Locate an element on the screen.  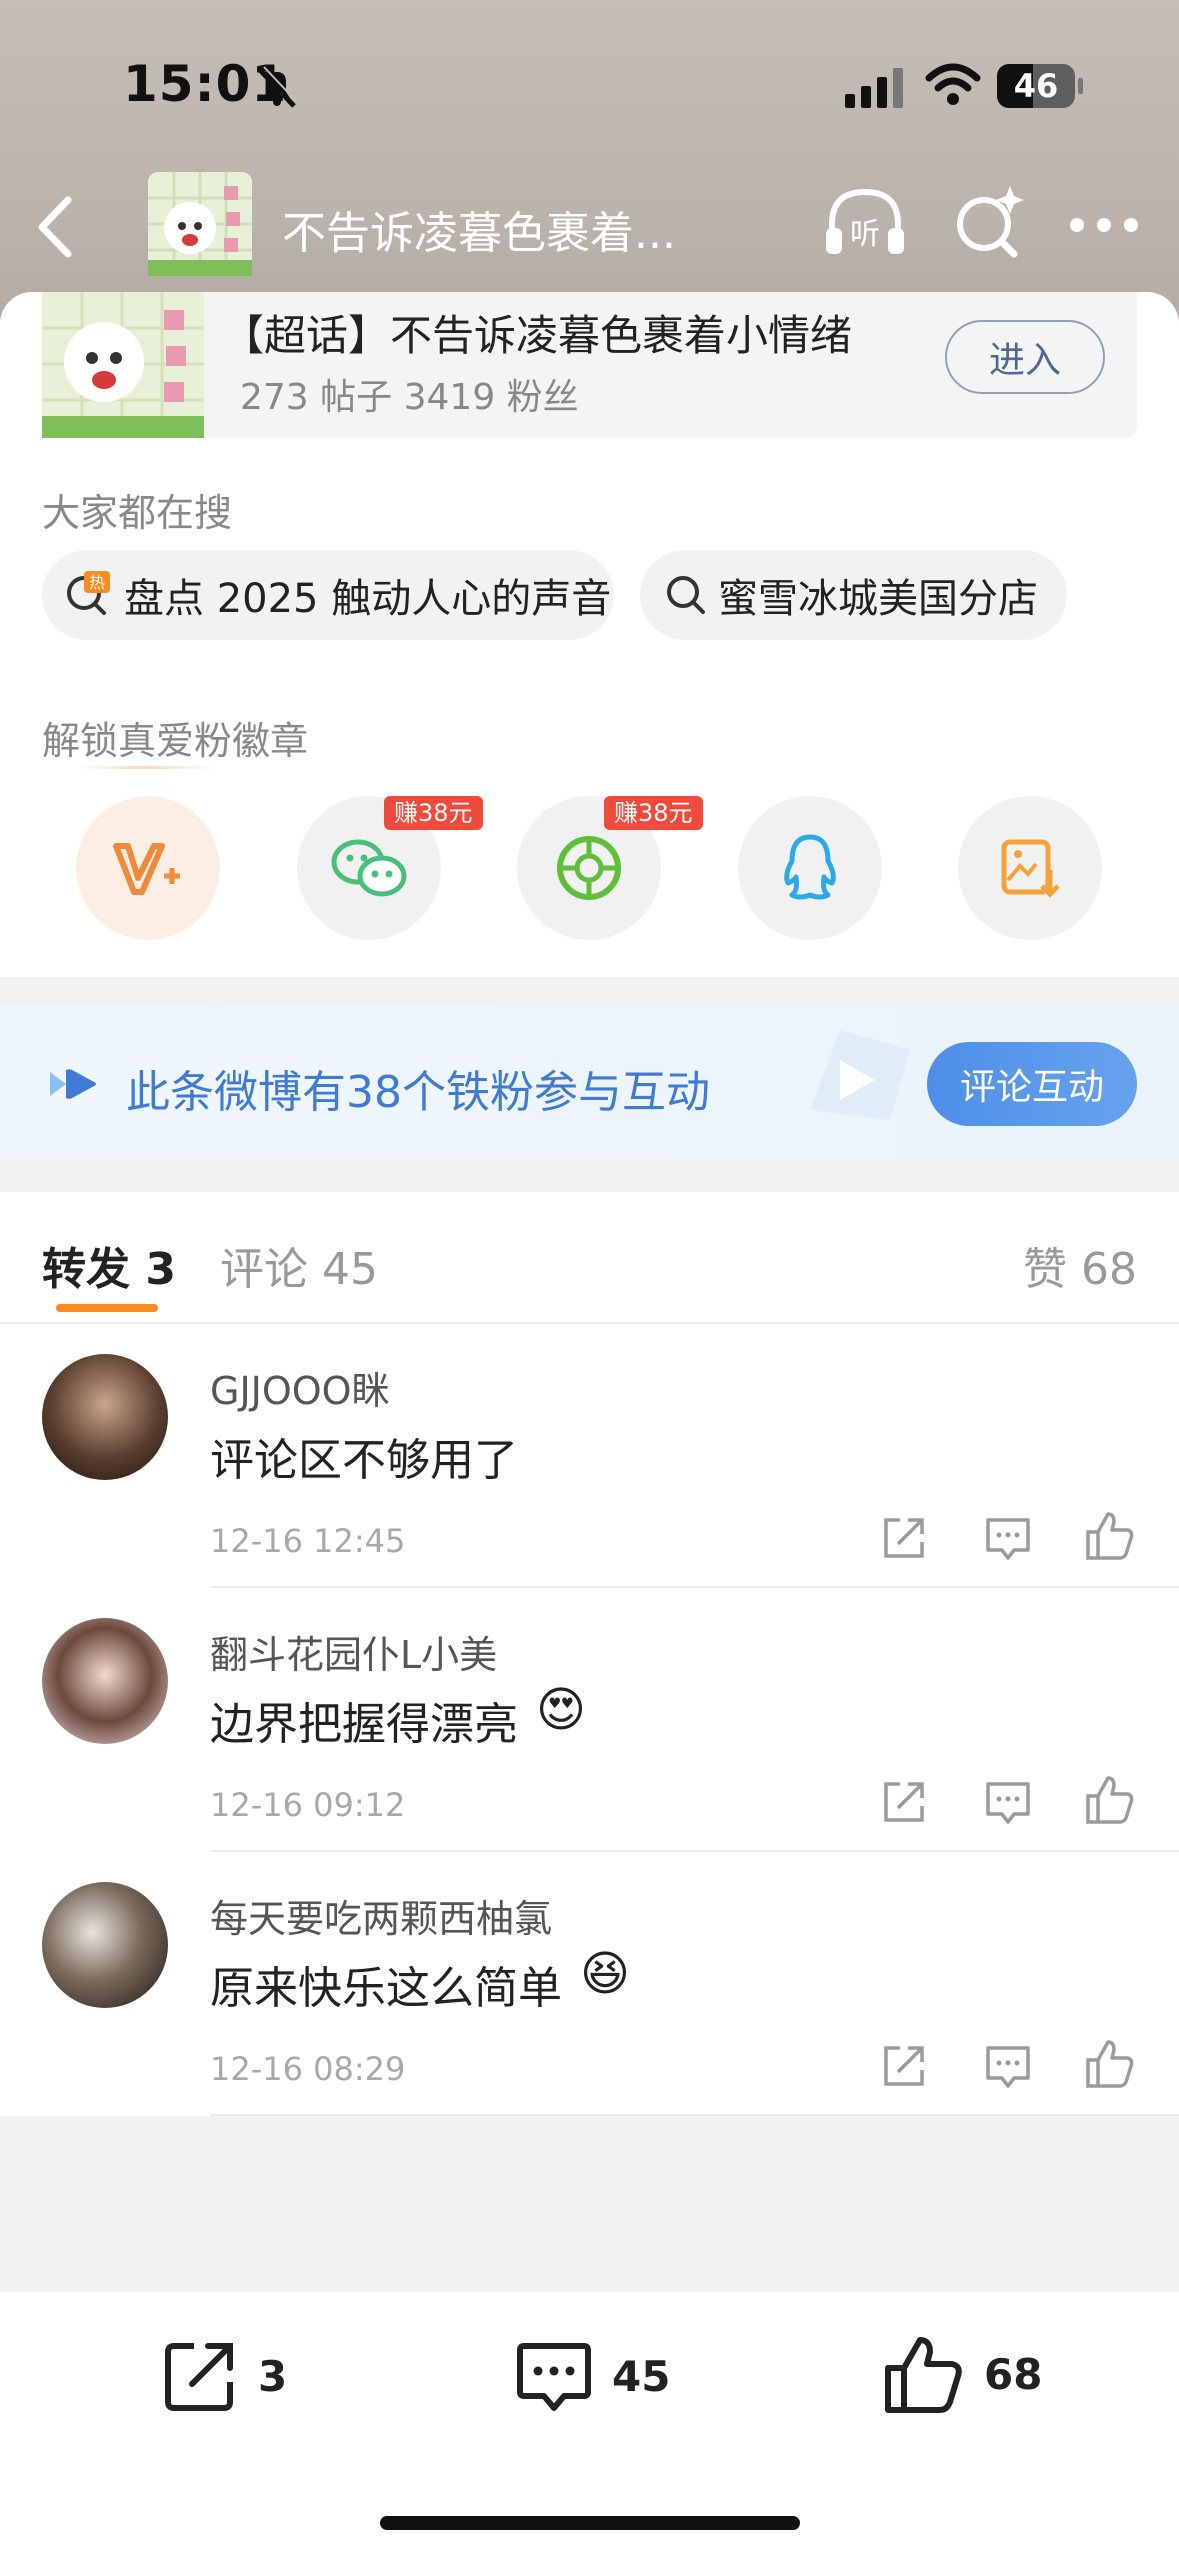
moments-reward-badge: 赚38元 is located at coordinates (653, 813).